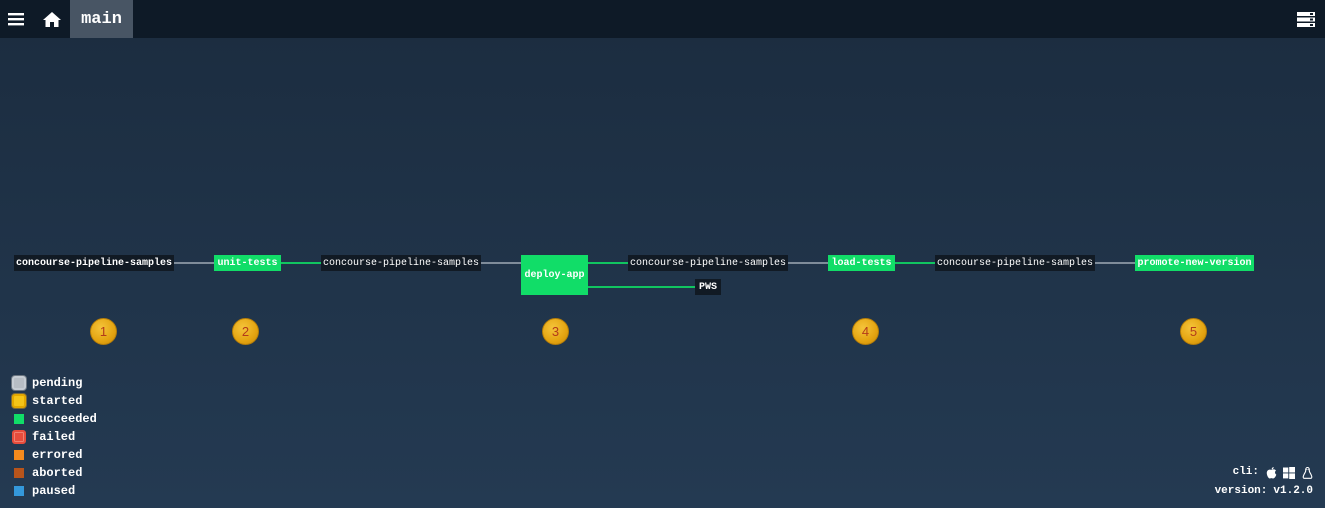 Image resolution: width=1325 pixels, height=508 pixels. I want to click on legend-item-errored: errored, so click(53, 455).